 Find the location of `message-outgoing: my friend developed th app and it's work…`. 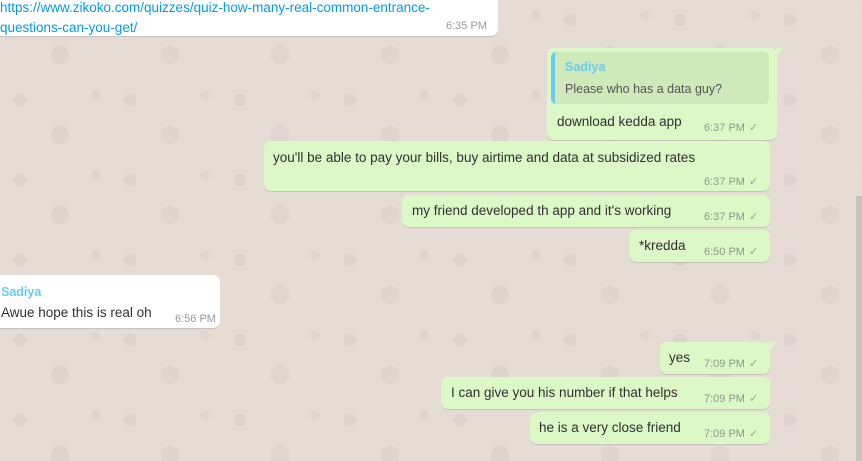

message-outgoing: my friend developed th app and it's work… is located at coordinates (586, 211).